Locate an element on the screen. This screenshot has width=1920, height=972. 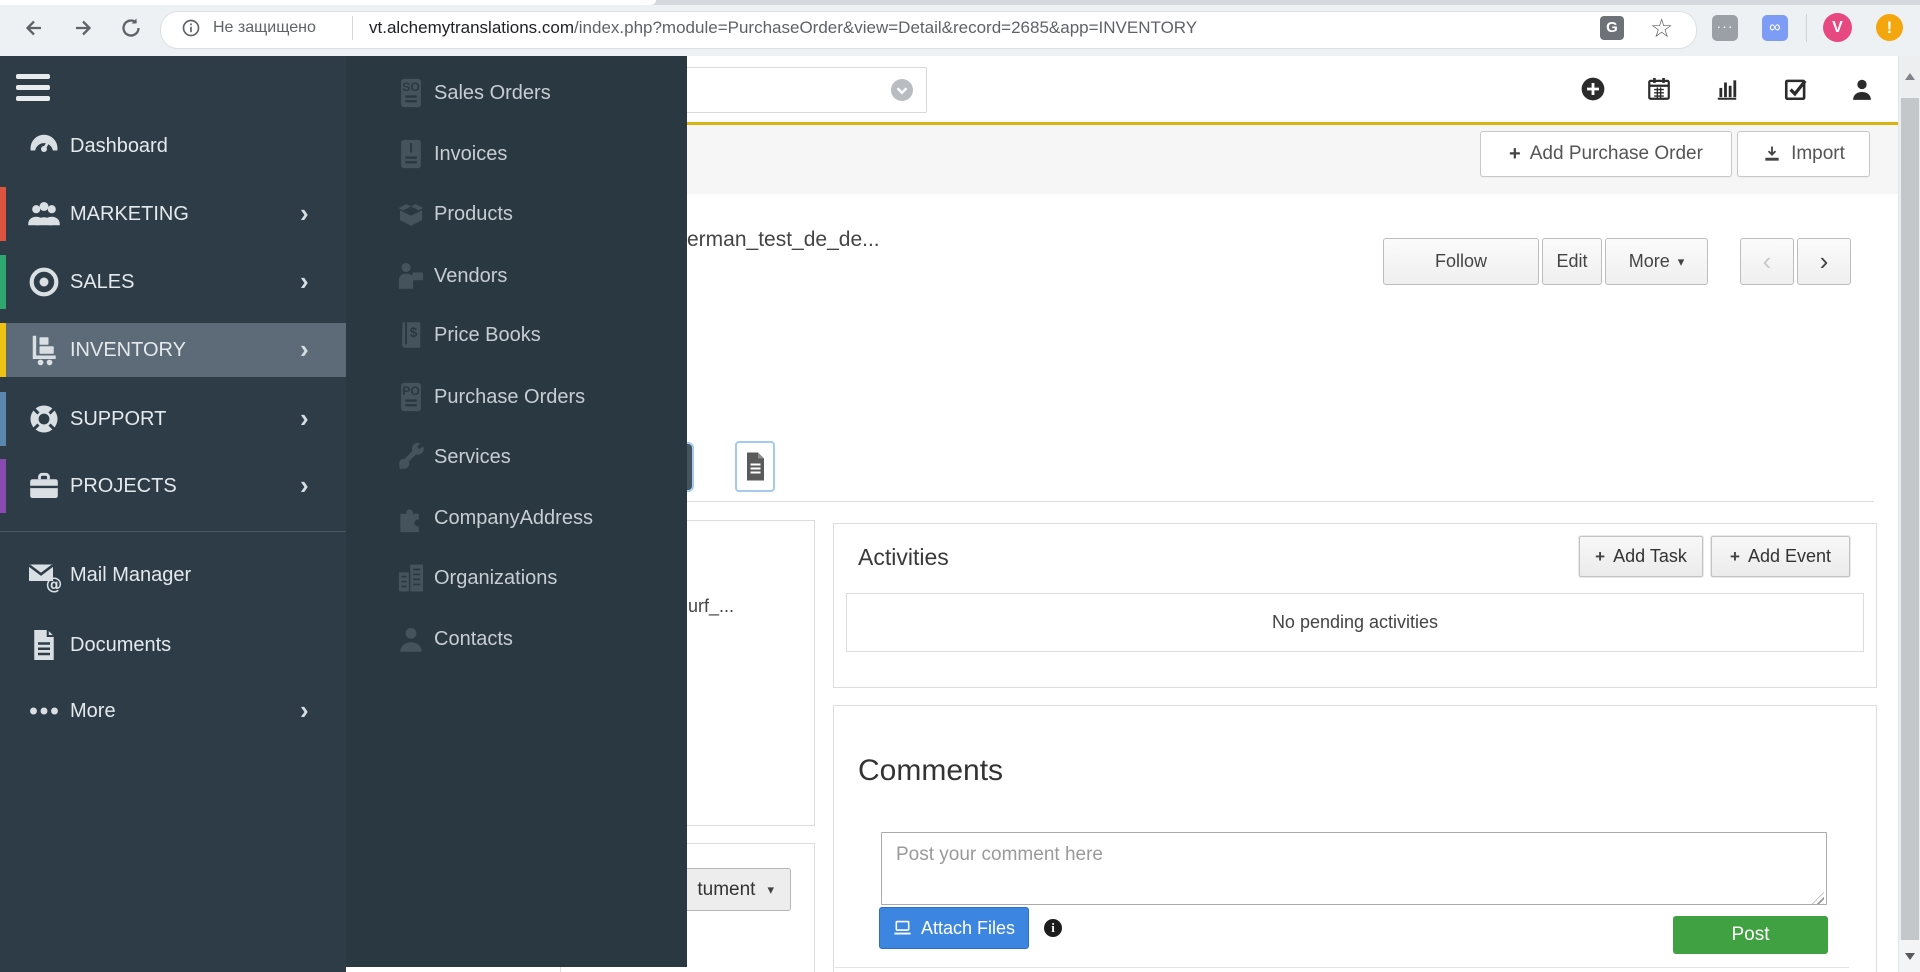
no-activities-box: No pending activities is located at coordinates (1355, 622).